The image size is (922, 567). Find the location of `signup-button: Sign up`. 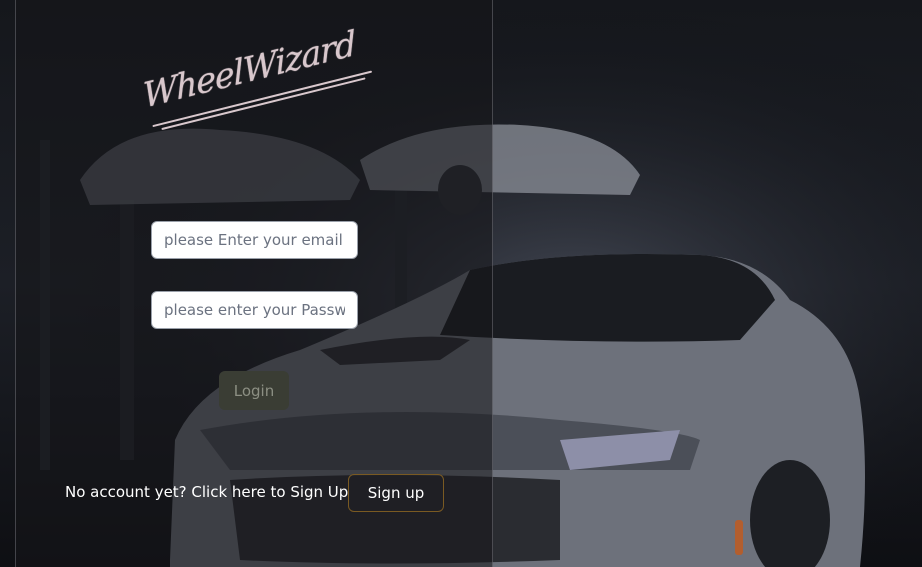

signup-button: Sign up is located at coordinates (396, 493).